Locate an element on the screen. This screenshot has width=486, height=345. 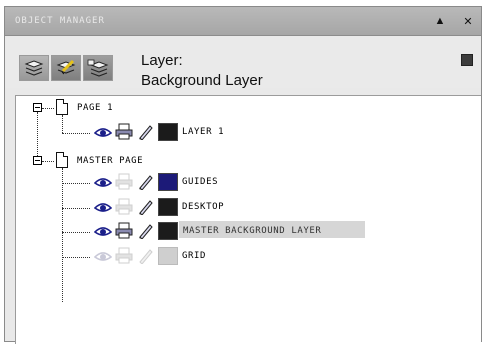
page-label: MASTER PAGE is located at coordinates (110, 161).